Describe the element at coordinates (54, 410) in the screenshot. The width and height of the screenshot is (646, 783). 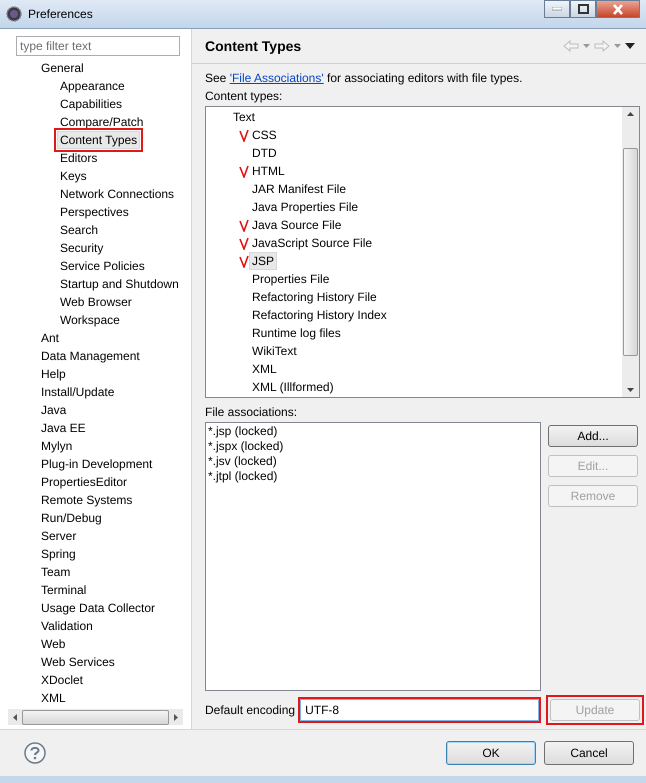
I see `tree-item: Java` at that location.